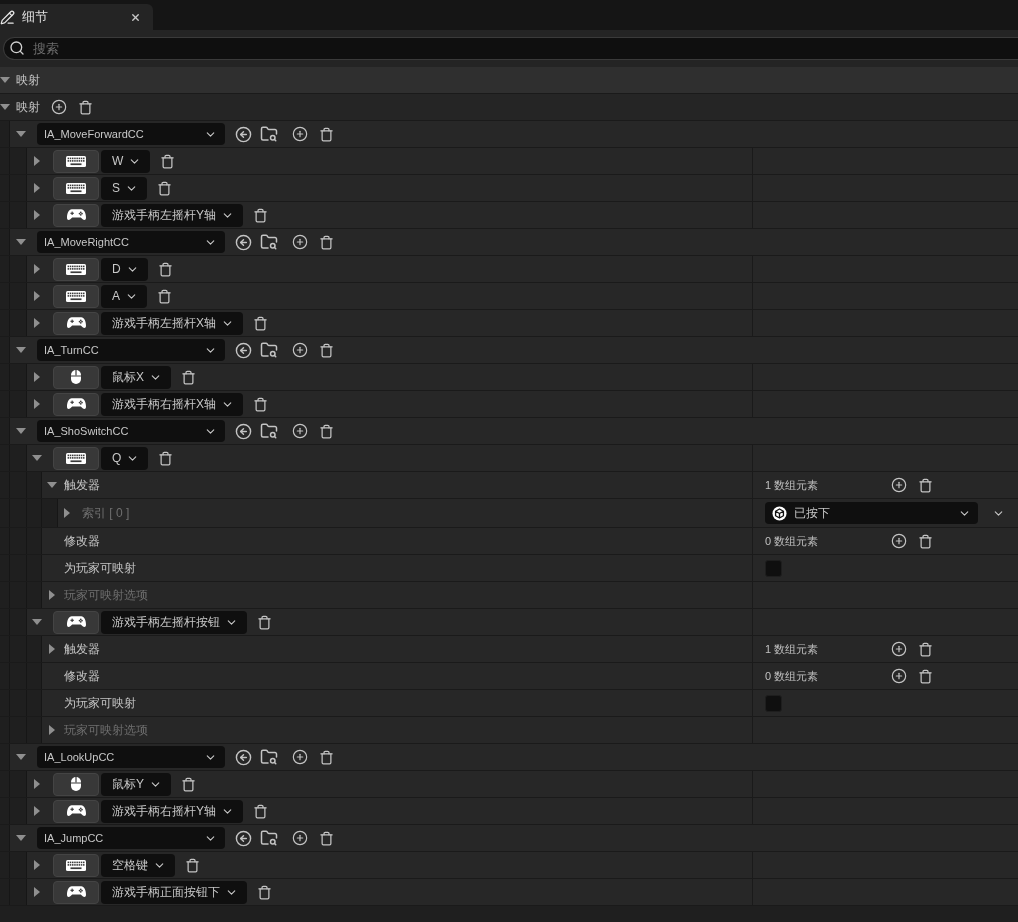  Describe the element at coordinates (131, 242) in the screenshot. I see `action-dropdown: IA_MoveRightCC` at that location.